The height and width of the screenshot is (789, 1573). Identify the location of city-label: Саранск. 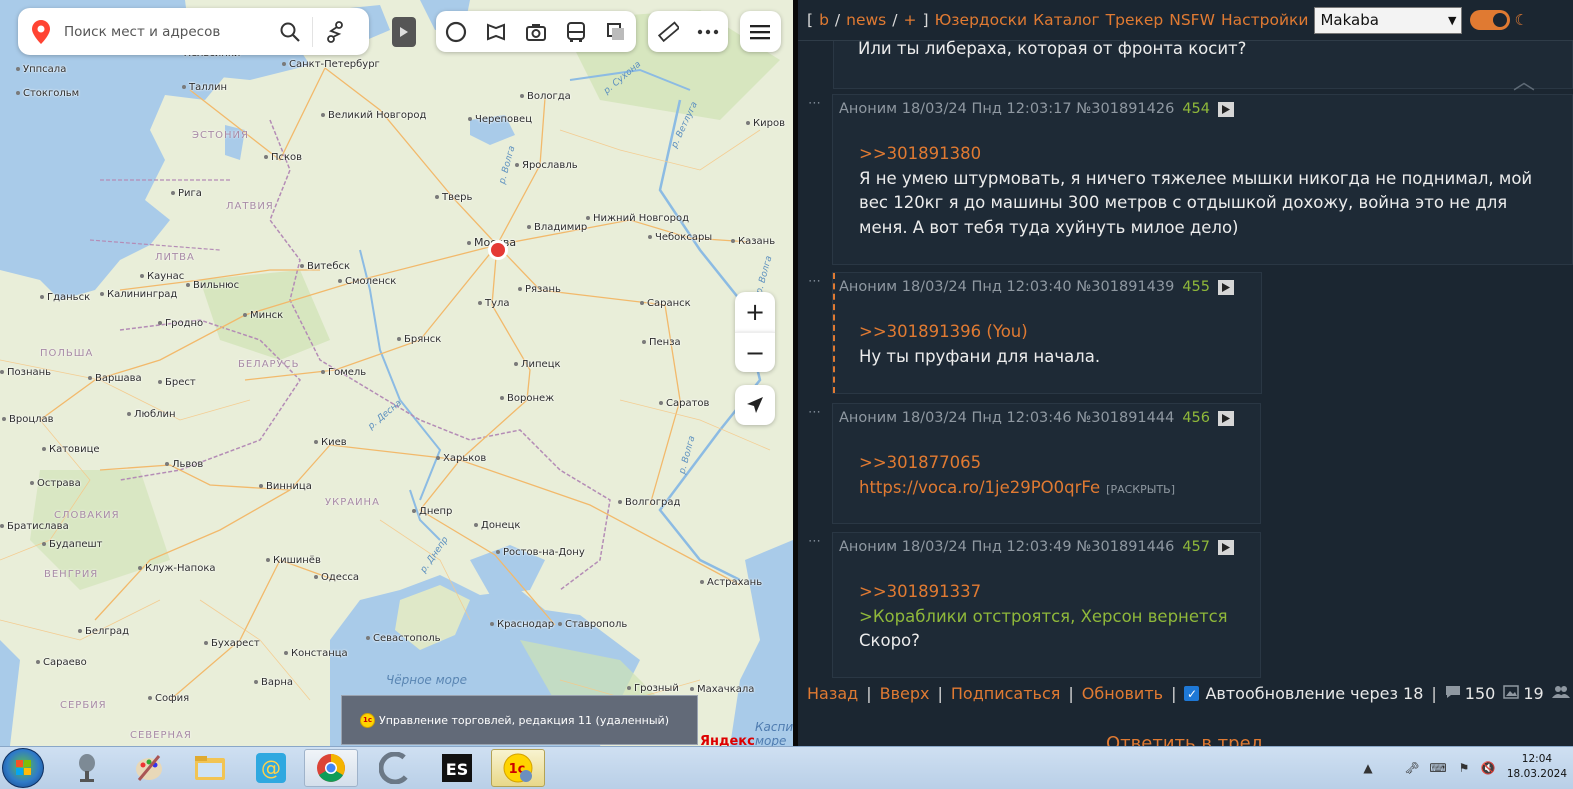
(665, 303).